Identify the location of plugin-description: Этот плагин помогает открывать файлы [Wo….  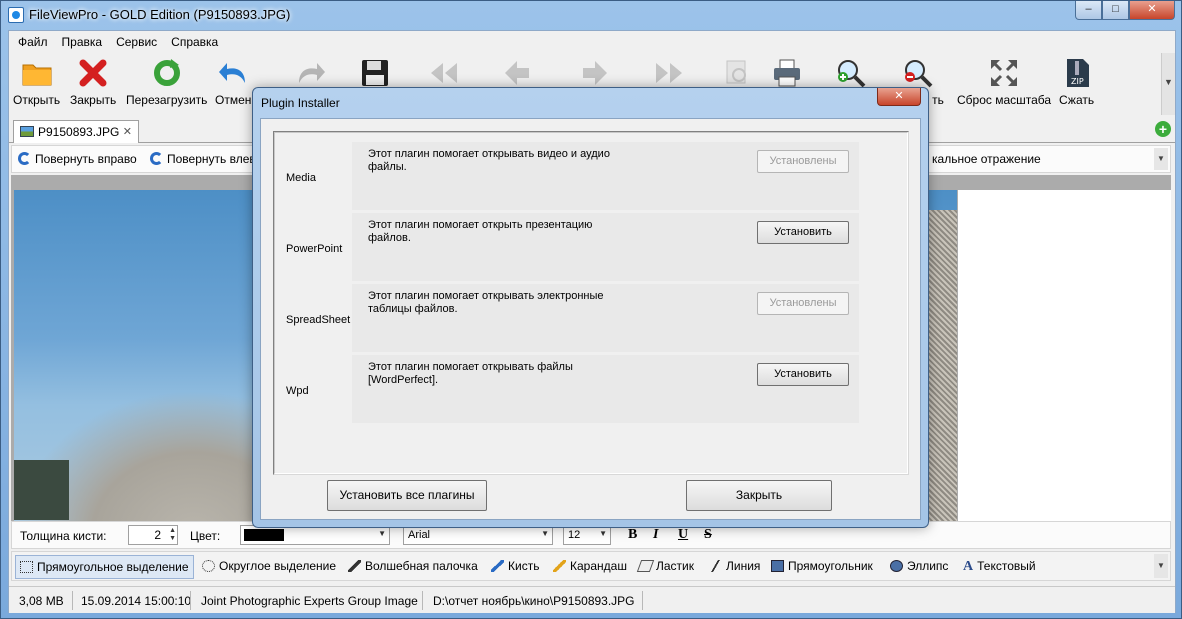
(470, 373).